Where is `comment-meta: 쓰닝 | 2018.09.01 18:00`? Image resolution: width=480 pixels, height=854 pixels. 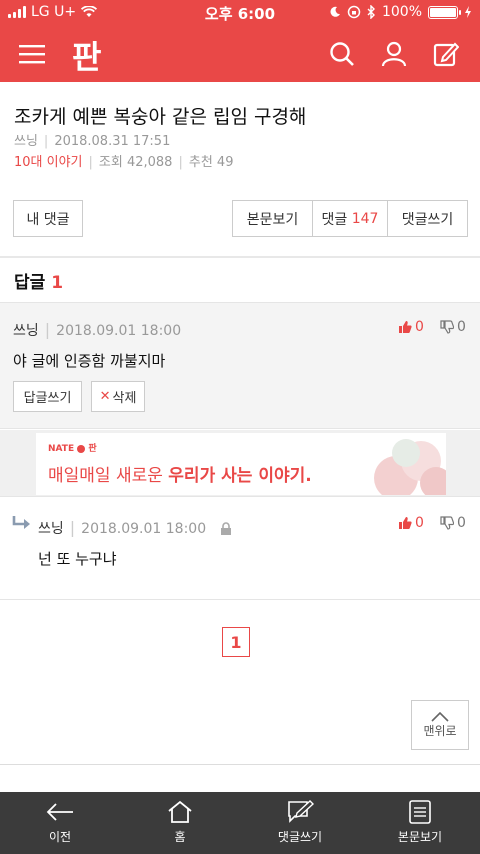
comment-meta: 쓰닝 | 2018.09.01 18:00 is located at coordinates (97, 329).